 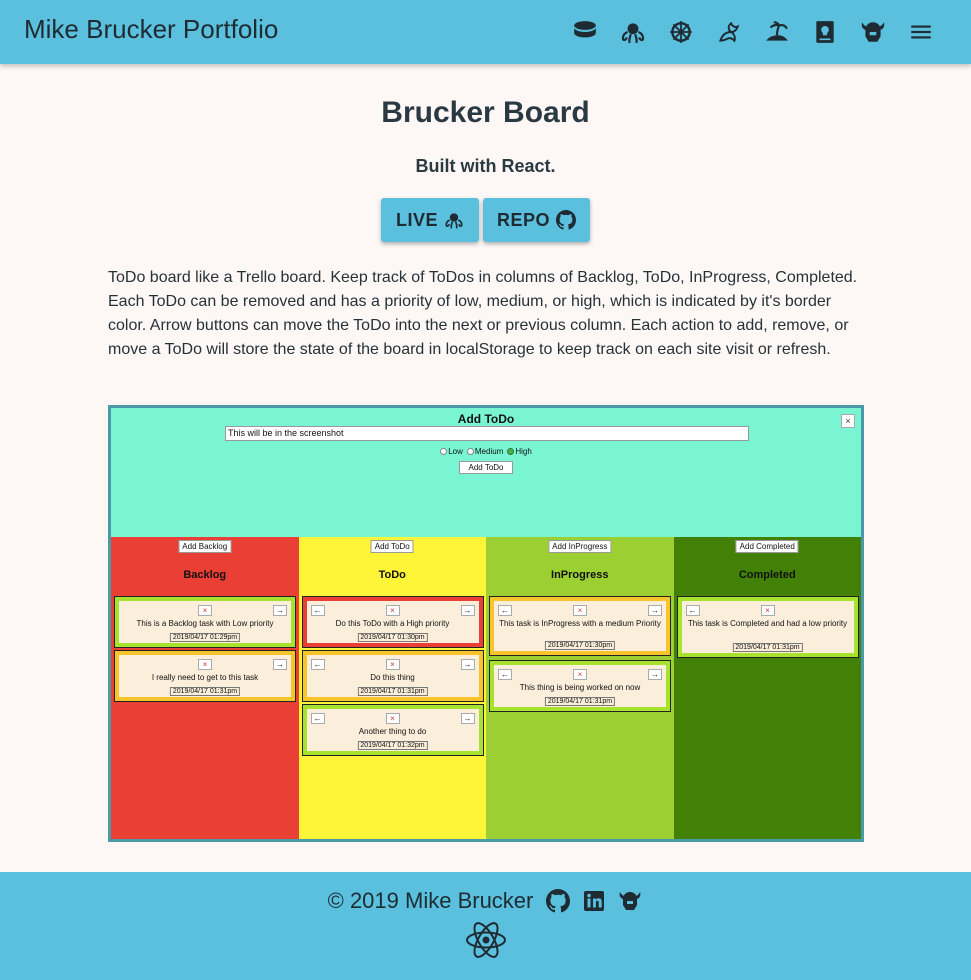 I want to click on card-text: Another thing to do, so click(x=392, y=731).